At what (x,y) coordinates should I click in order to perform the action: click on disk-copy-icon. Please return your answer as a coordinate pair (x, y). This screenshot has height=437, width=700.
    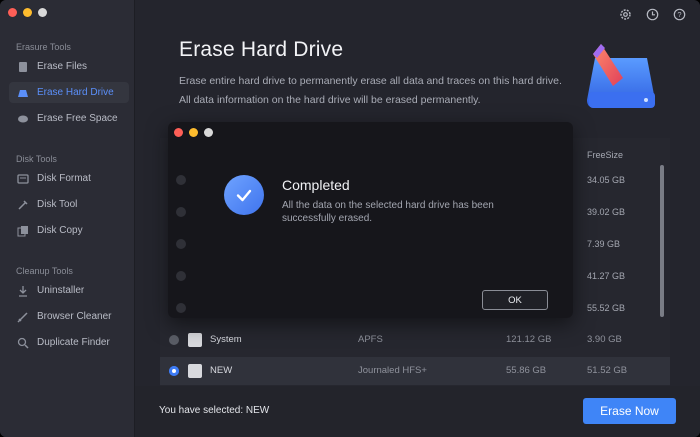
    Looking at the image, I should click on (23, 231).